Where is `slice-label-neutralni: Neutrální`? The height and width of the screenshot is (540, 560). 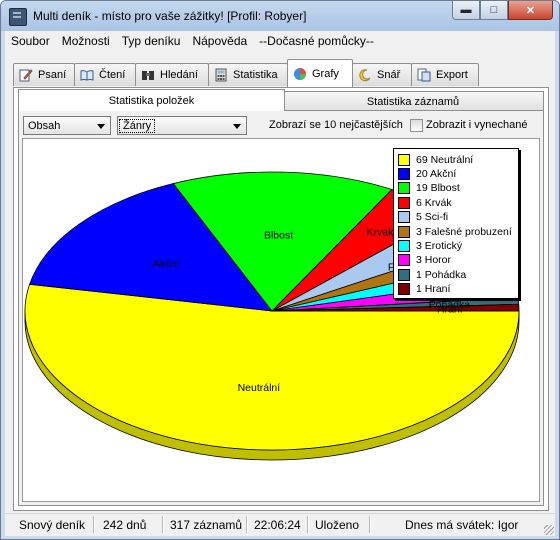 slice-label-neutralni: Neutrální is located at coordinates (259, 388).